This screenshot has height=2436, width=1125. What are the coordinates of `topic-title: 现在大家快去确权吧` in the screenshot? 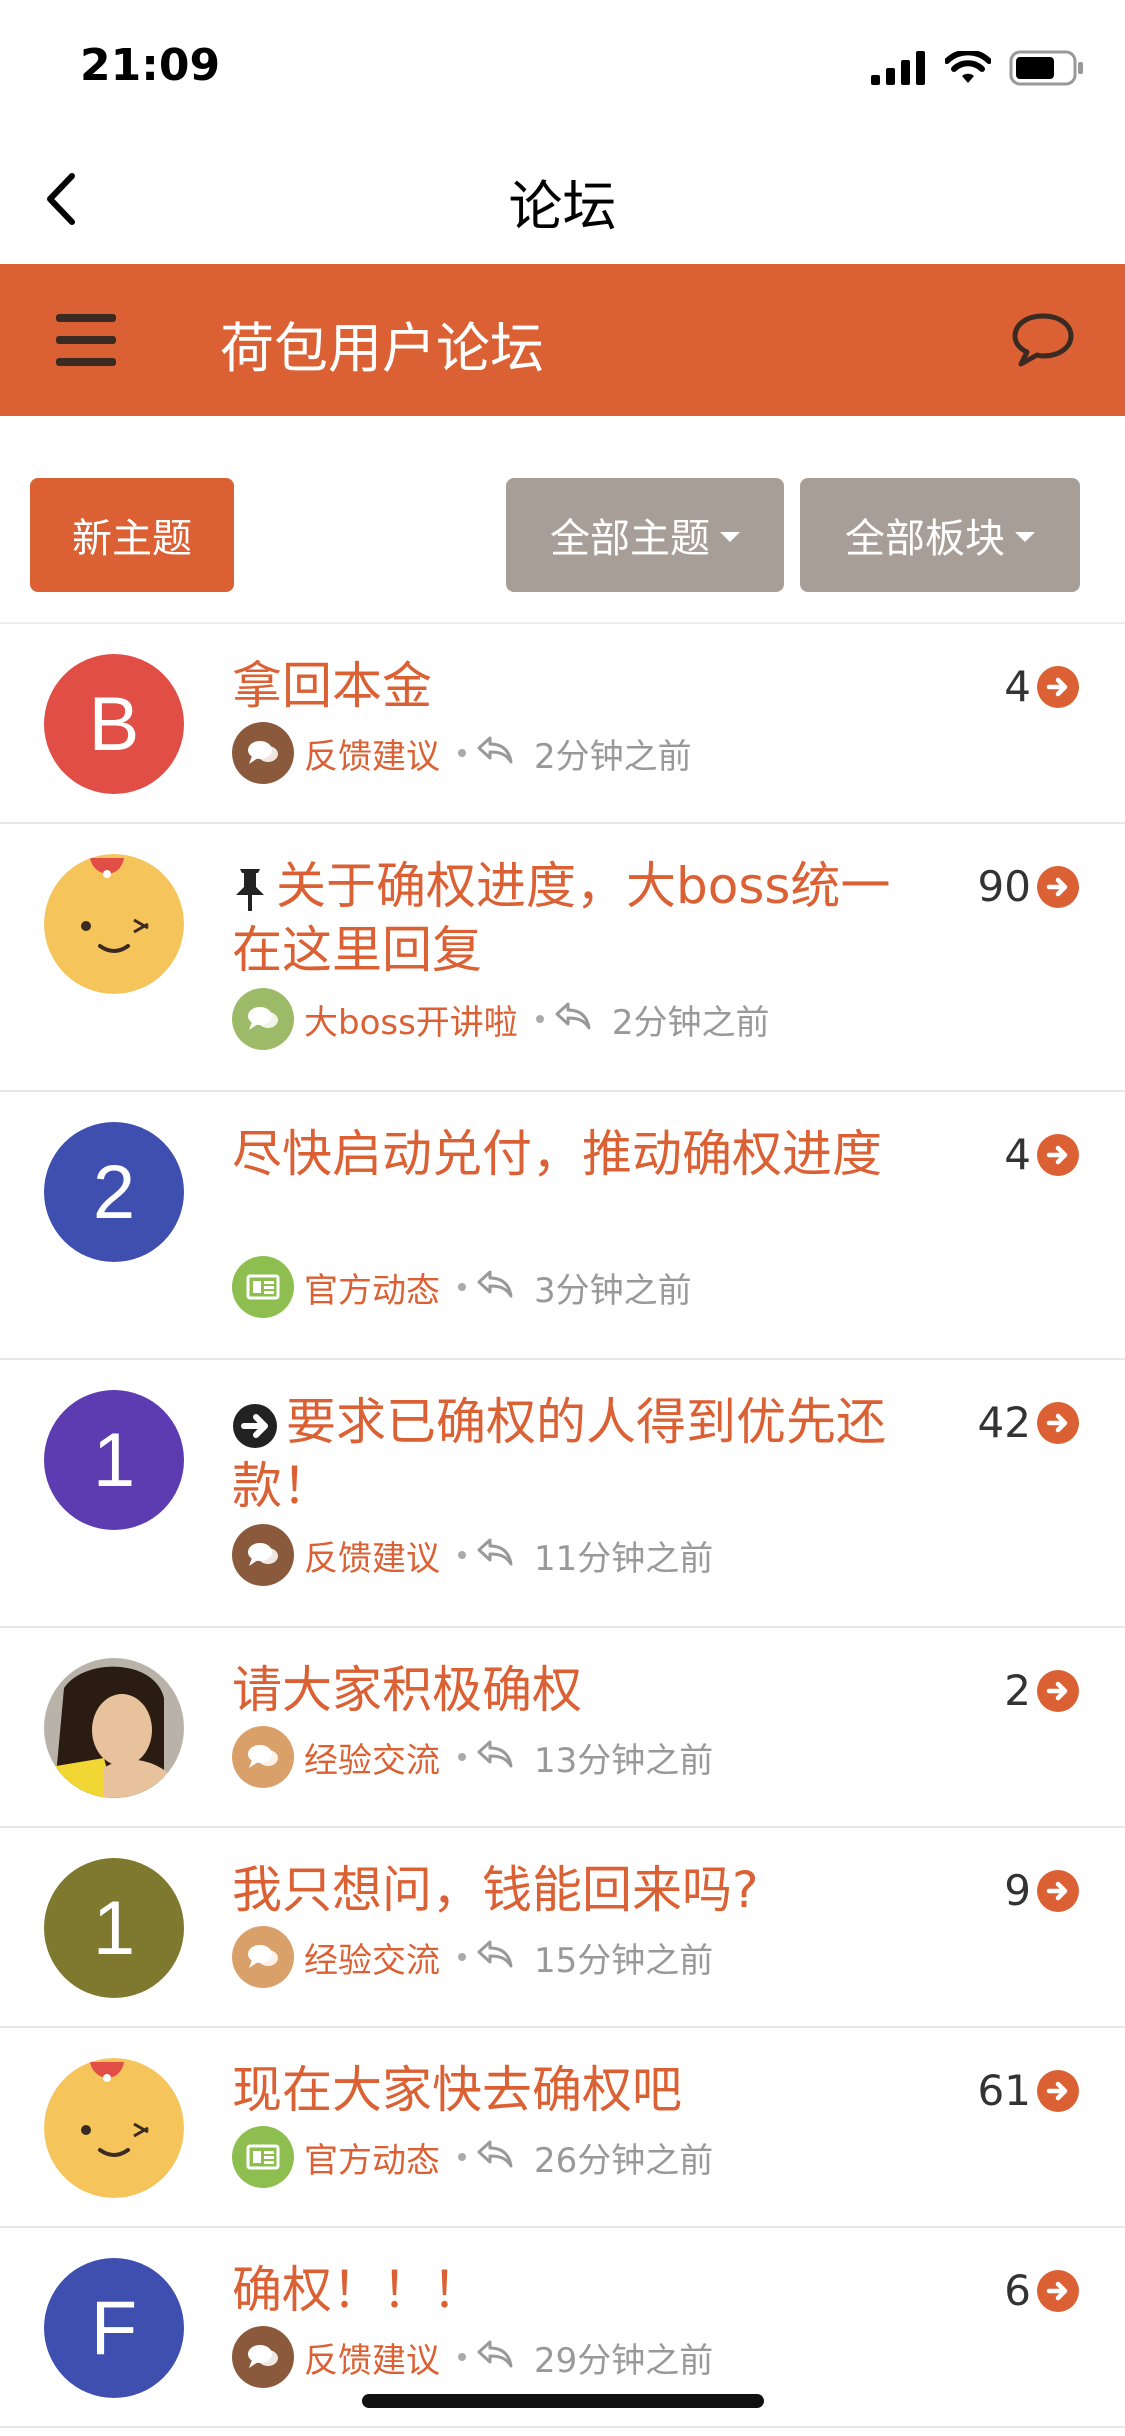 It's located at (562, 2090).